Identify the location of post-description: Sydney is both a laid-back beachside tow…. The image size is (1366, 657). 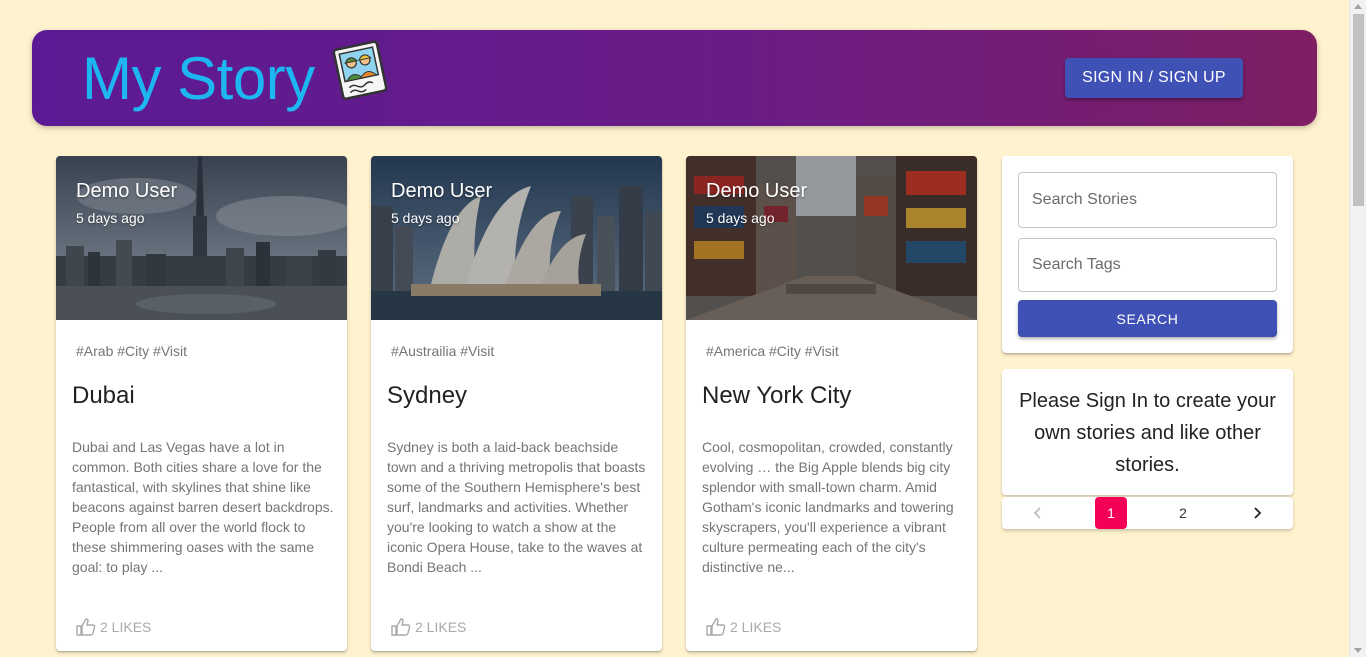
(516, 507).